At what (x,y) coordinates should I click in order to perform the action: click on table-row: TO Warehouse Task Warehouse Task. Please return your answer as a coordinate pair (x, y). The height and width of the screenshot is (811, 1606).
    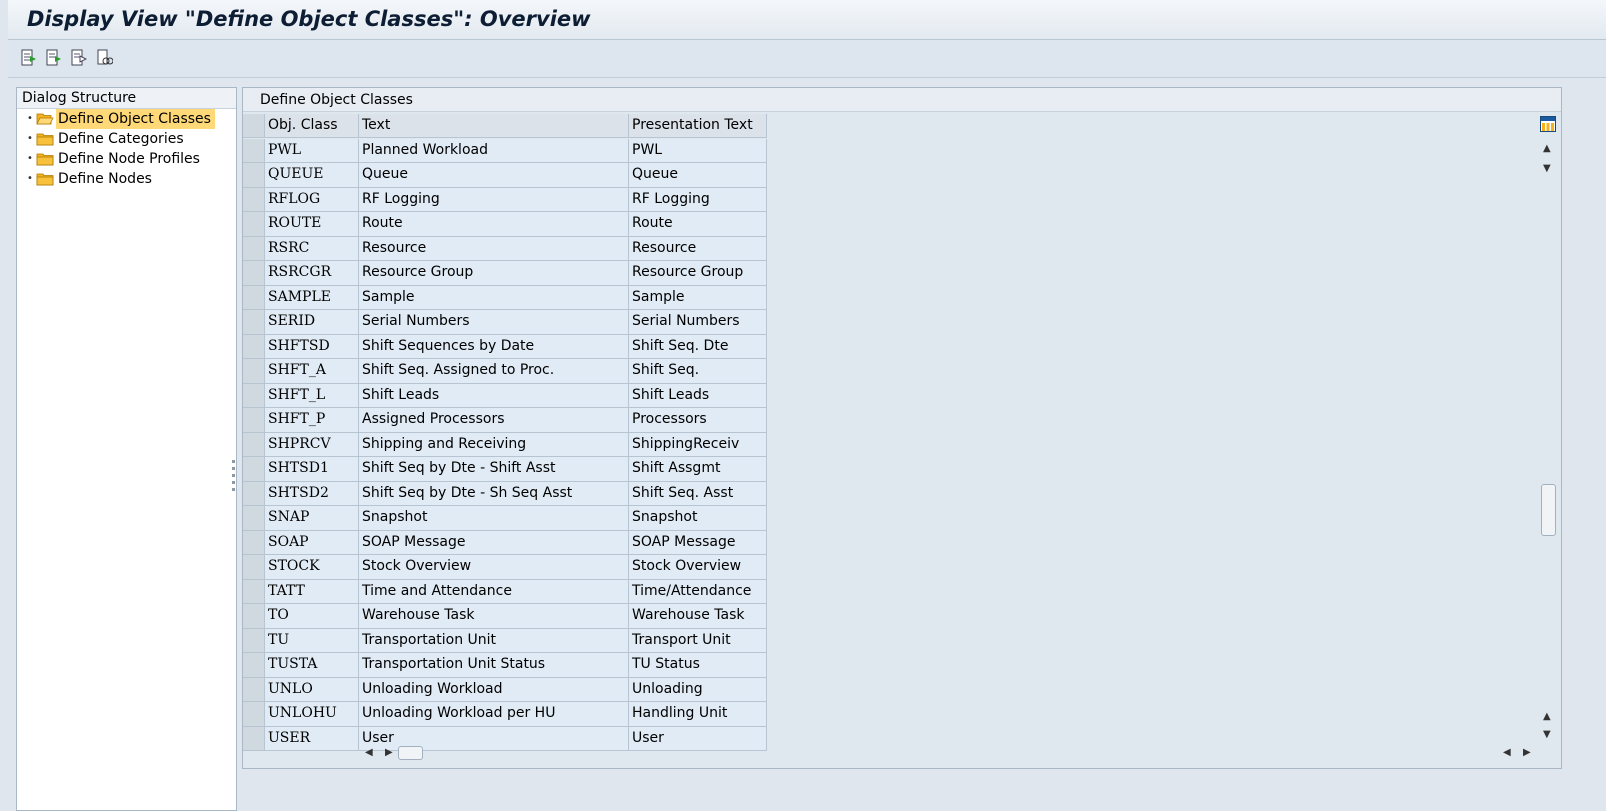
    Looking at the image, I should click on (505, 616).